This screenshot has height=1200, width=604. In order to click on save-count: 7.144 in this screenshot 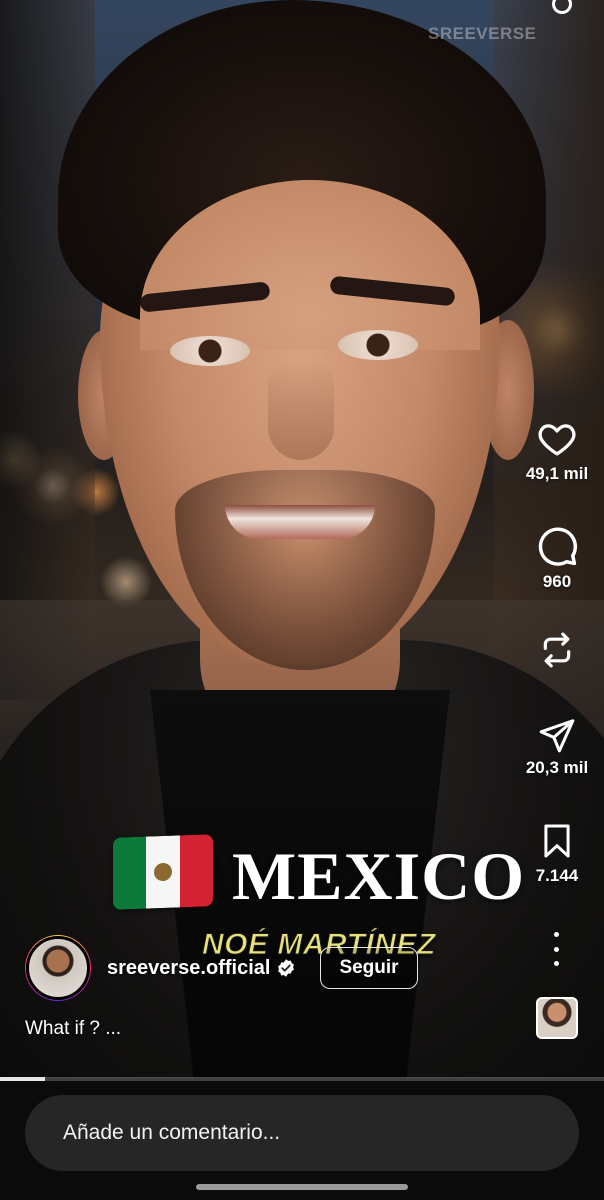, I will do `click(557, 875)`.